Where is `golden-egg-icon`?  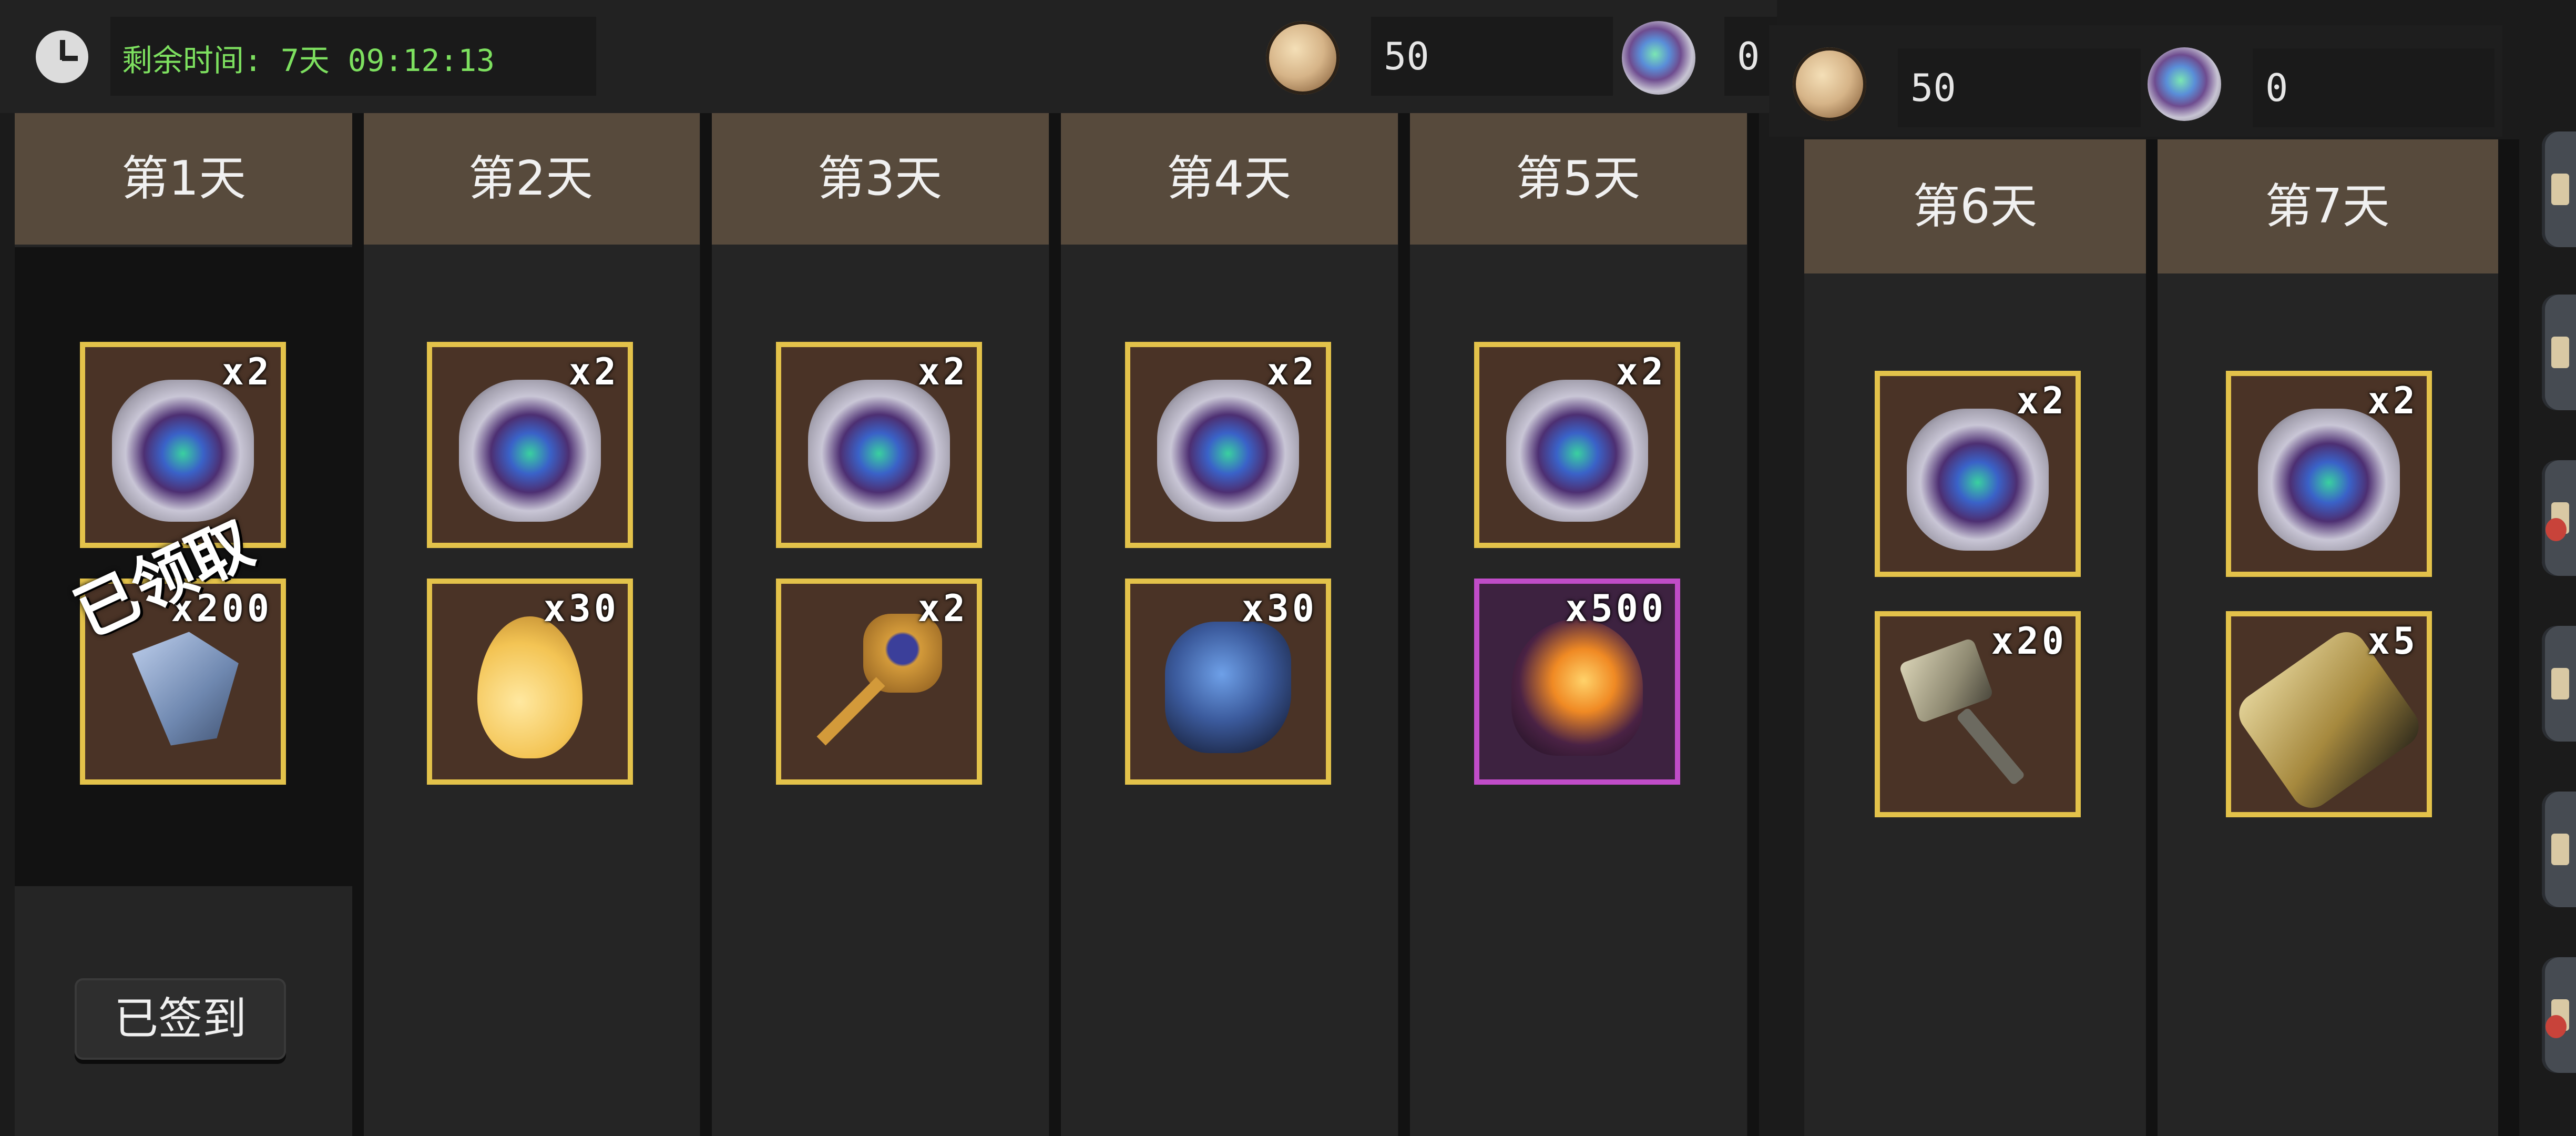
golden-egg-icon is located at coordinates (529, 687).